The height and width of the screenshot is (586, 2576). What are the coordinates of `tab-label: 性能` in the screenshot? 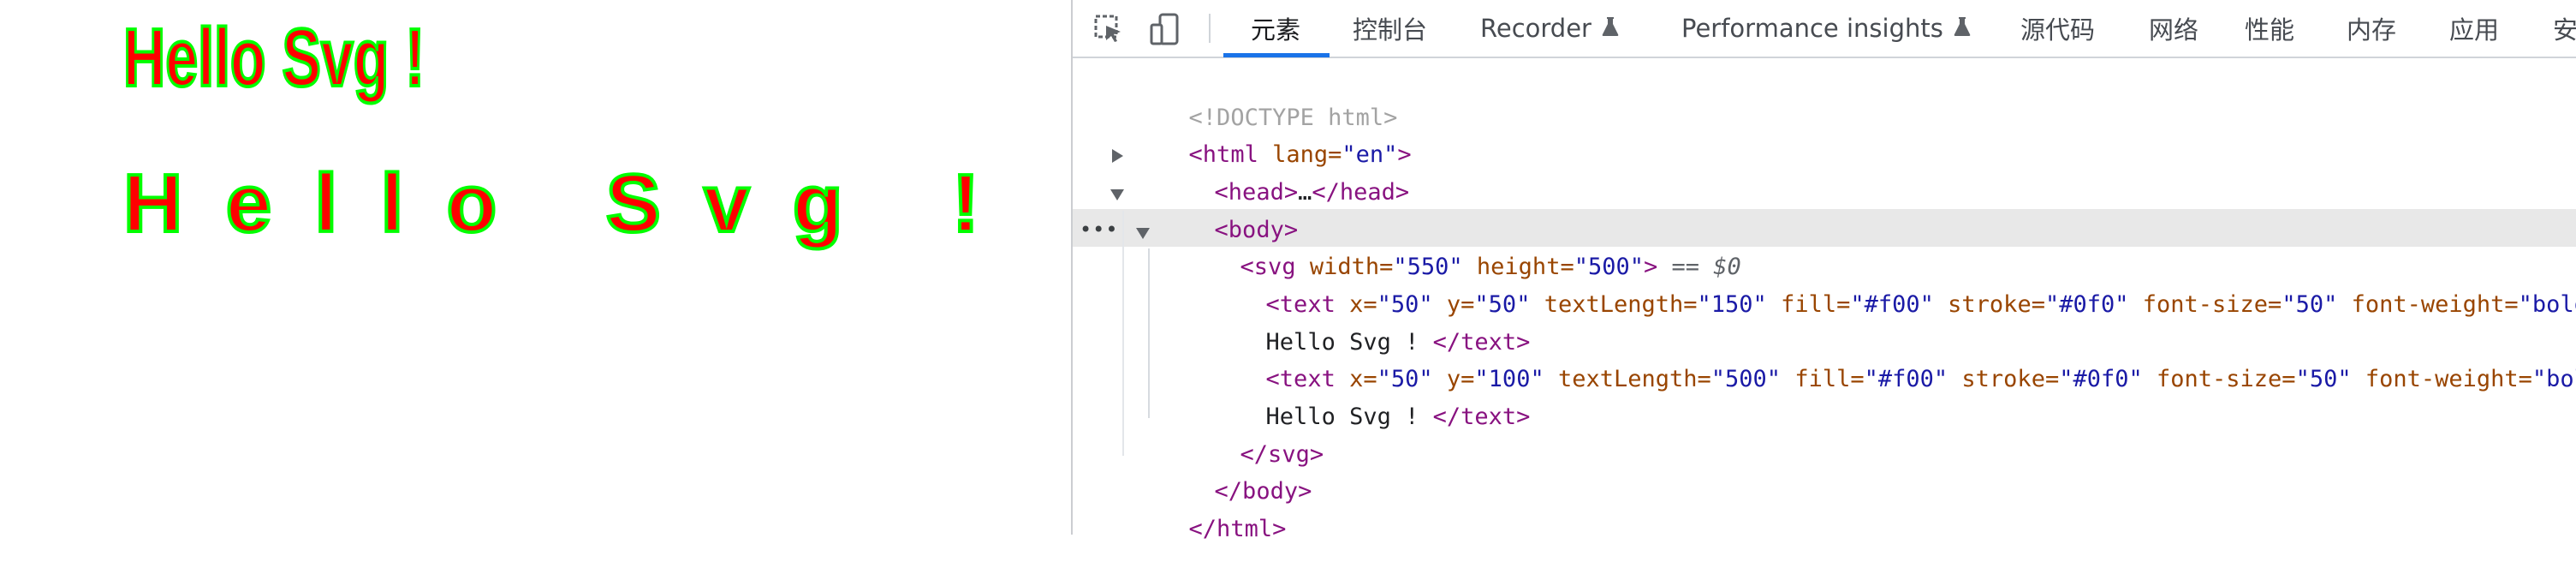 It's located at (2270, 30).